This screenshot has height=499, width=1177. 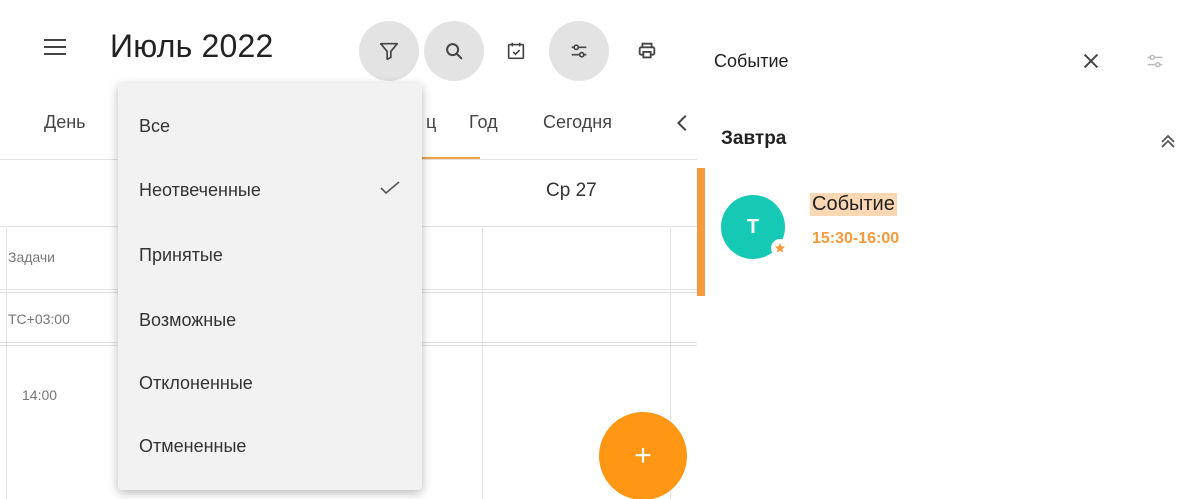 I want to click on tab-today: Сегодня, so click(x=577, y=122).